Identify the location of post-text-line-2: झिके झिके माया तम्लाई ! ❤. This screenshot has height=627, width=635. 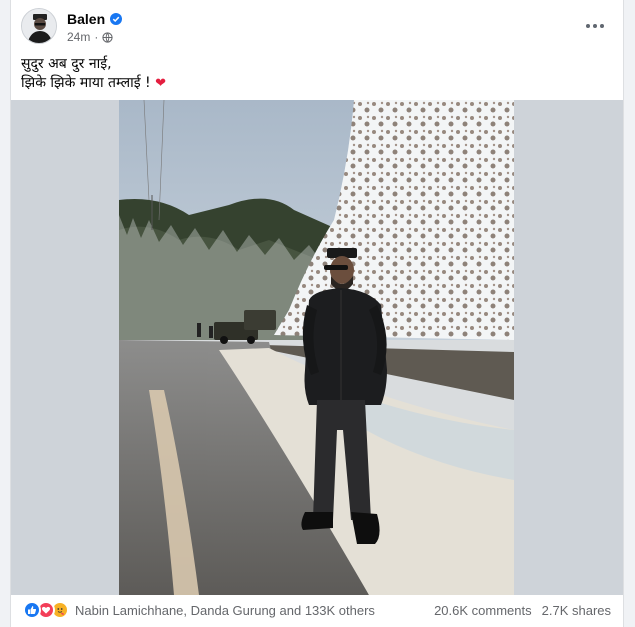
(93, 83).